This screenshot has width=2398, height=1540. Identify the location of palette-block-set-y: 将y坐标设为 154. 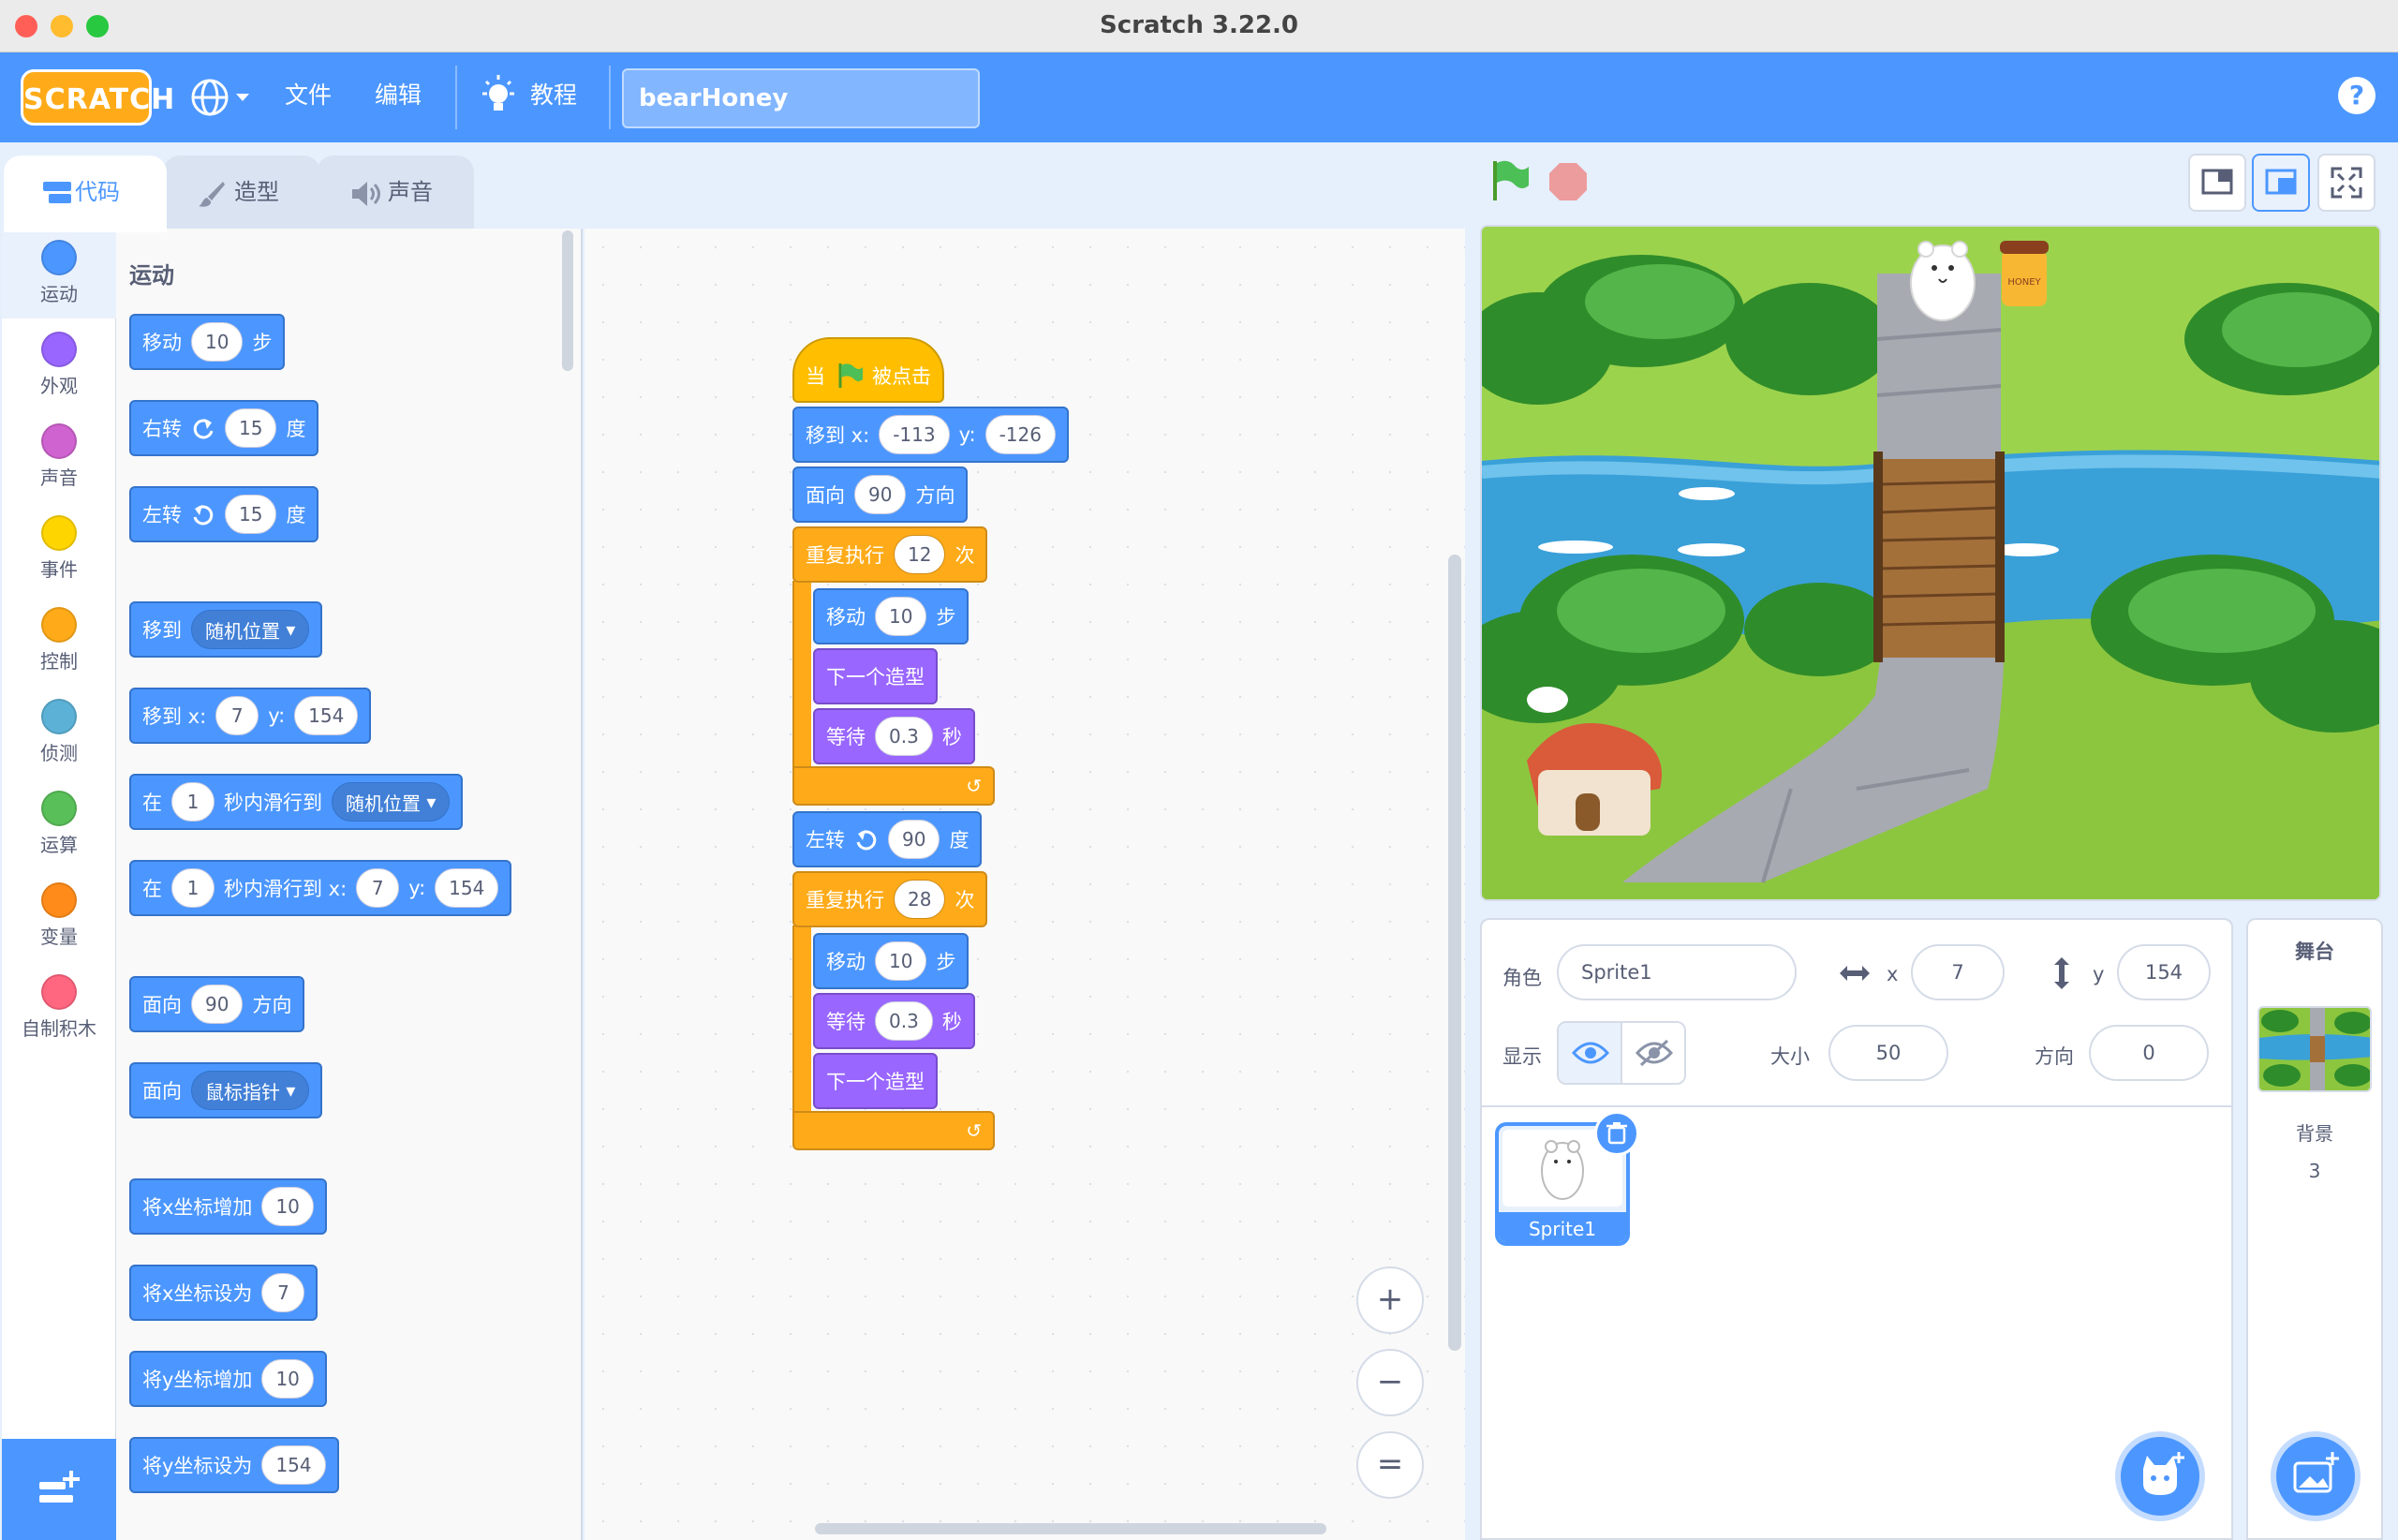
(234, 1465).